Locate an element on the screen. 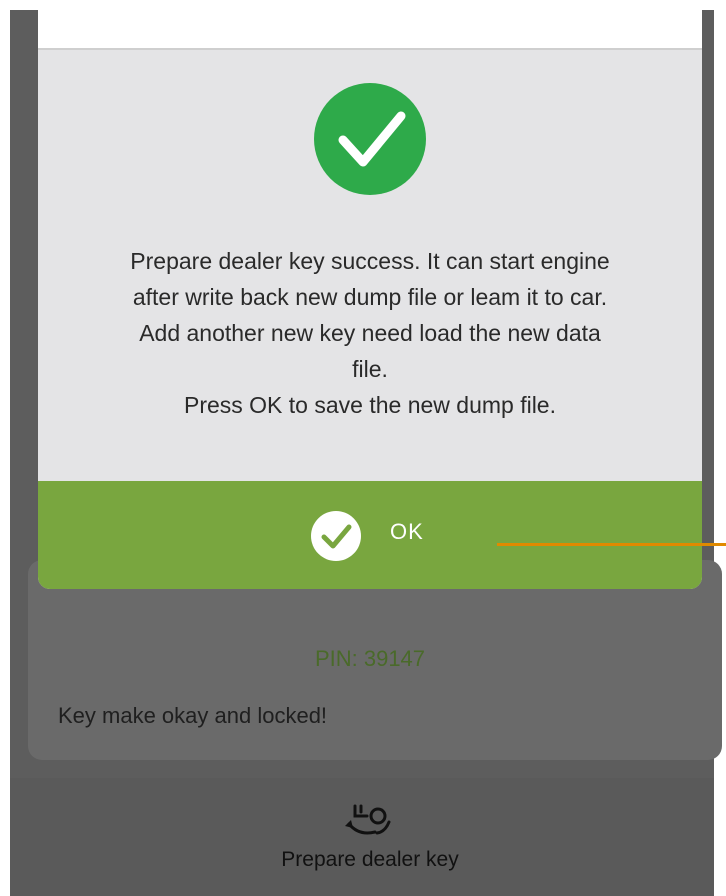 Image resolution: width=726 pixels, height=896 pixels. pin-label: PIN: 39147 is located at coordinates (370, 658).